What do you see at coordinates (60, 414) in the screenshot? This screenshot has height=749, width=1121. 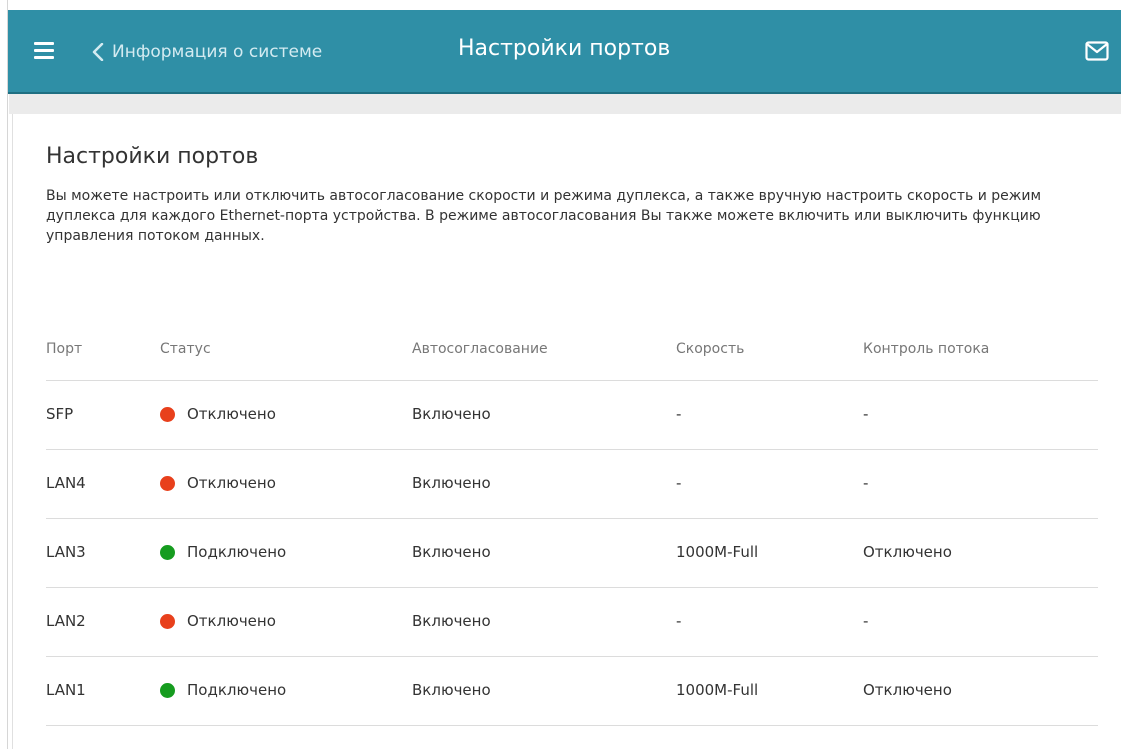 I see `port-name: SFP` at bounding box center [60, 414].